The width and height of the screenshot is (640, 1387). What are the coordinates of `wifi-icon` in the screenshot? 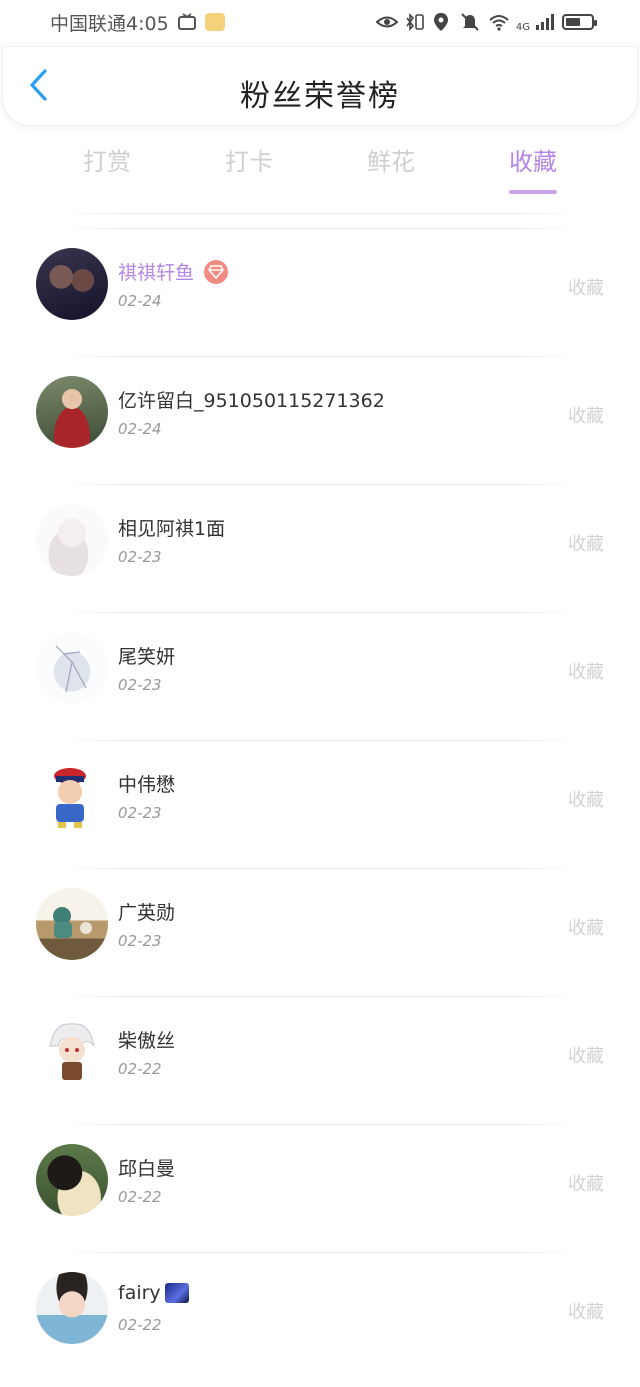 It's located at (498, 22).